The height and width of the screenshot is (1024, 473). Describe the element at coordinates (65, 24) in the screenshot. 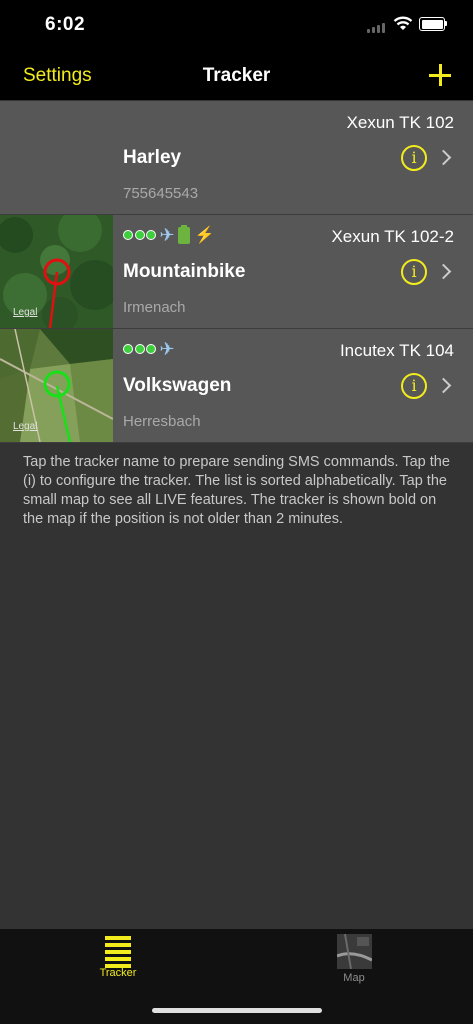

I see `status-time: 6:02` at that location.